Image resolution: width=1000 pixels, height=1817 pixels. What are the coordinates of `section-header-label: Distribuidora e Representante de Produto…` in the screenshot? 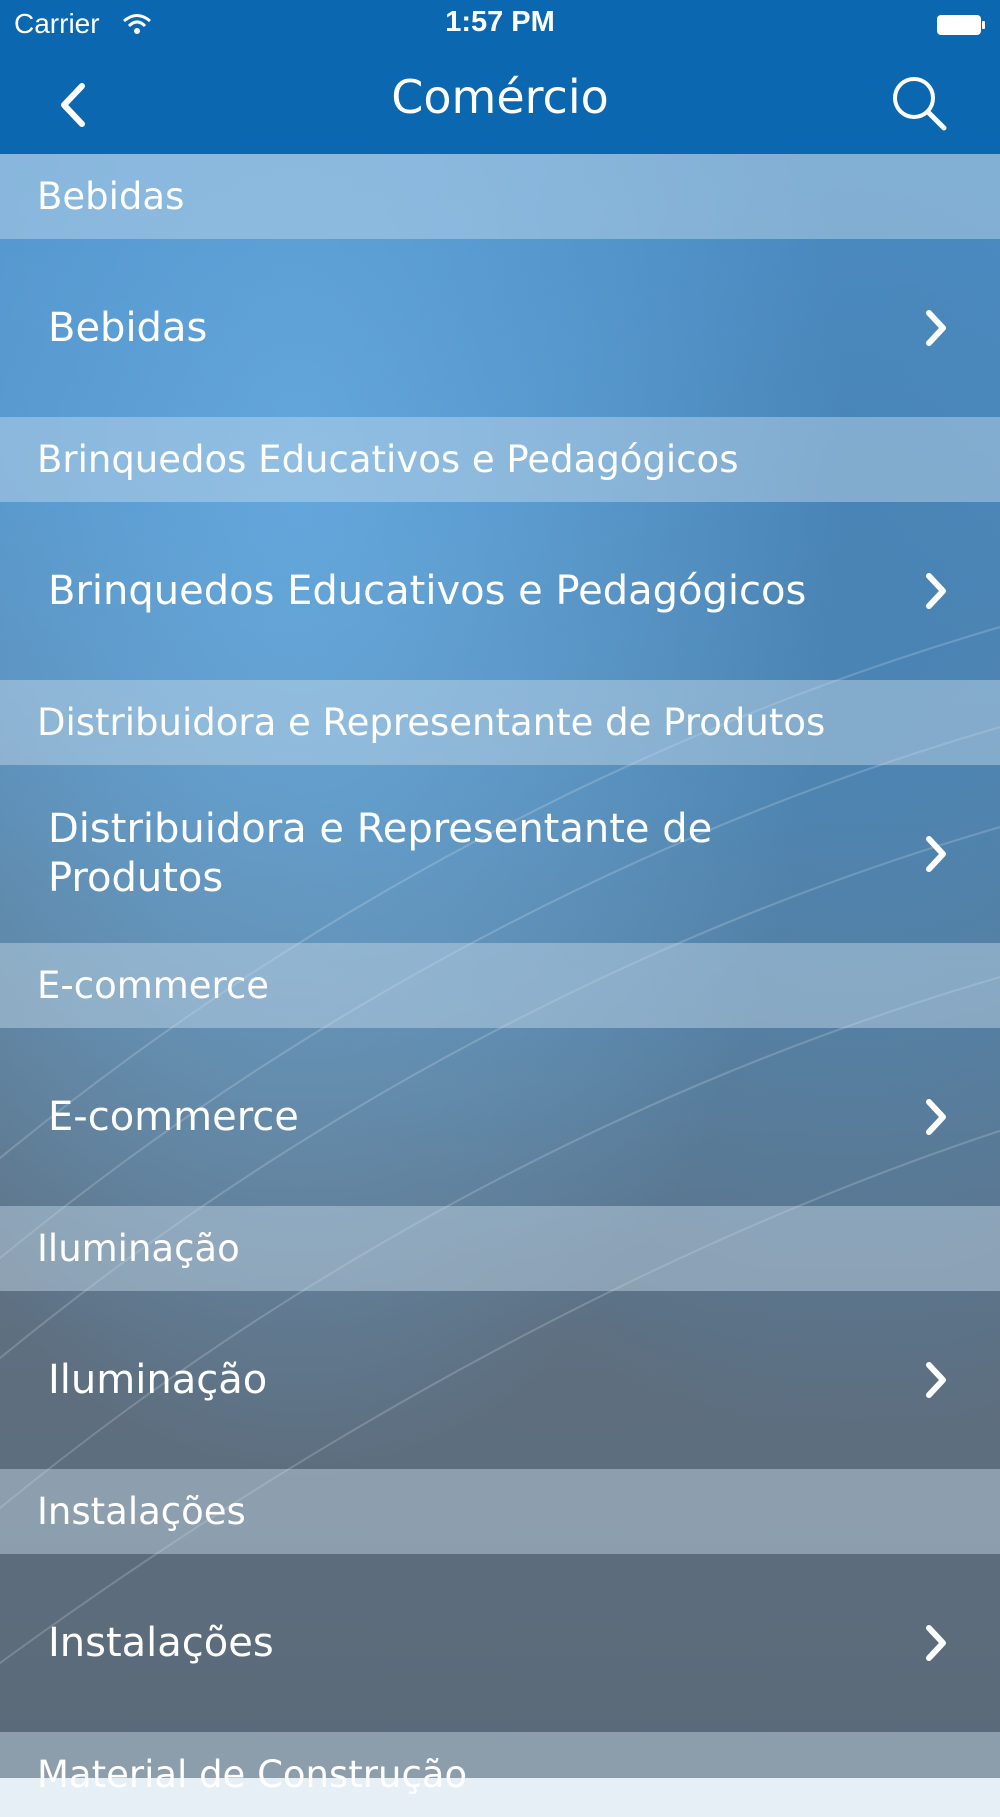 It's located at (431, 722).